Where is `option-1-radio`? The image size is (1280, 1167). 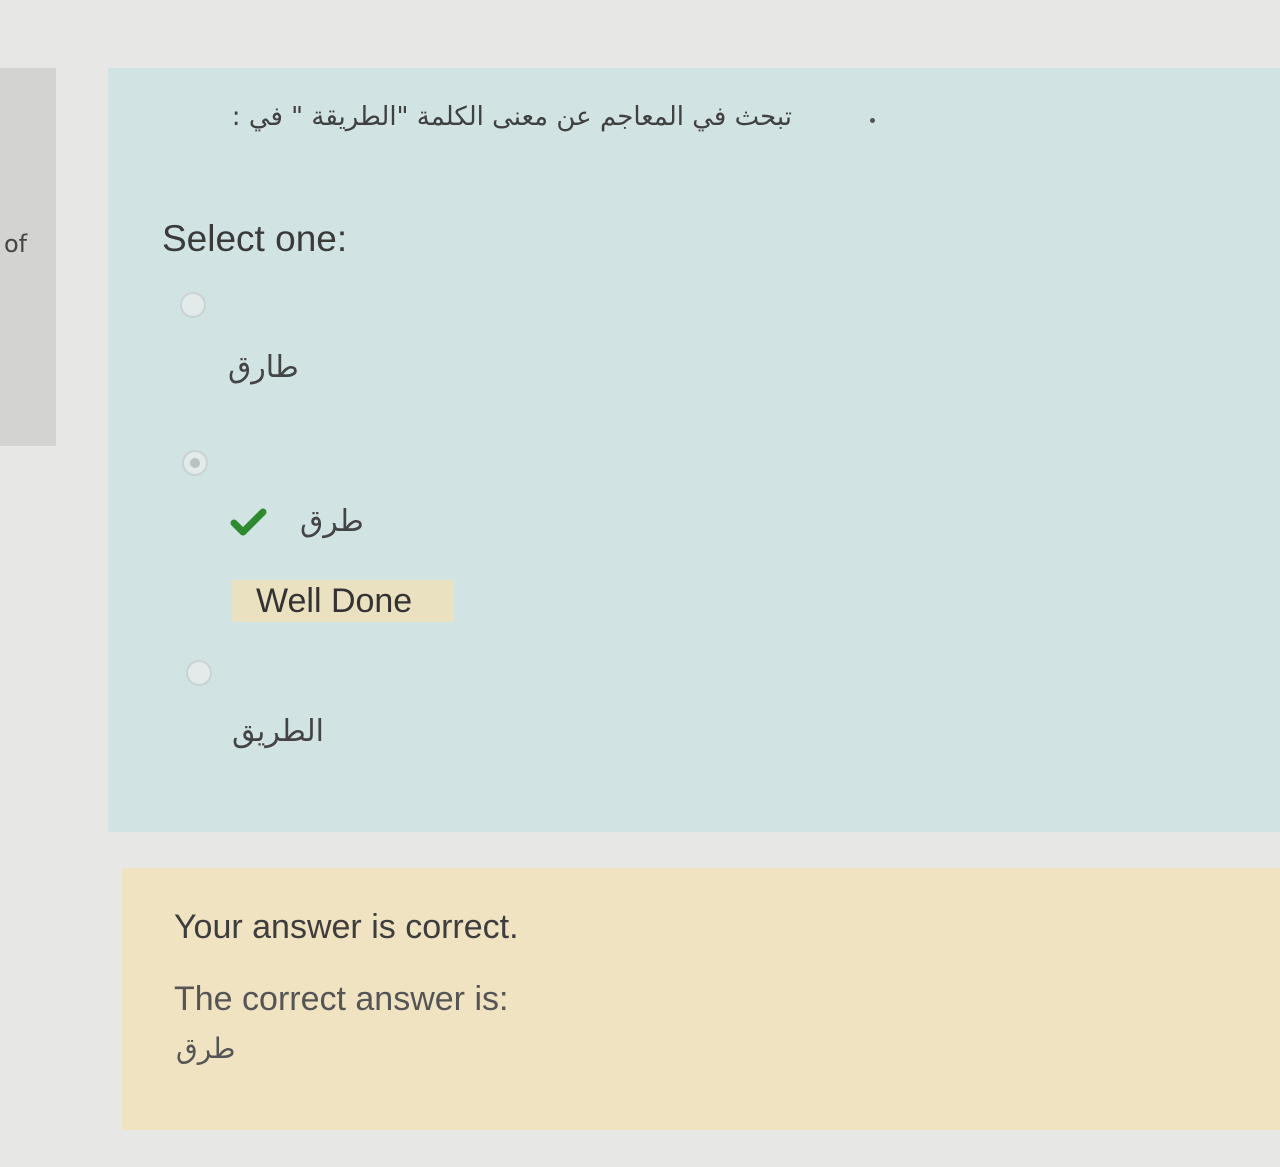 option-1-radio is located at coordinates (193, 305).